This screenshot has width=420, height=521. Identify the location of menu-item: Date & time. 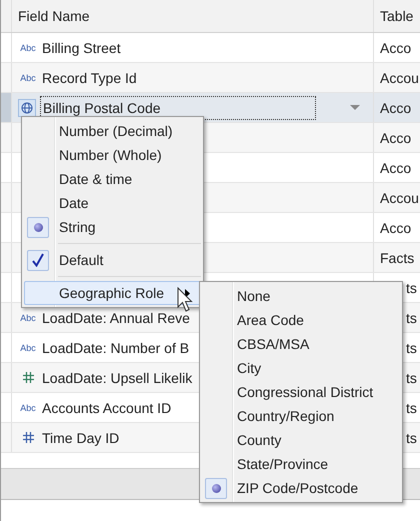
(112, 179).